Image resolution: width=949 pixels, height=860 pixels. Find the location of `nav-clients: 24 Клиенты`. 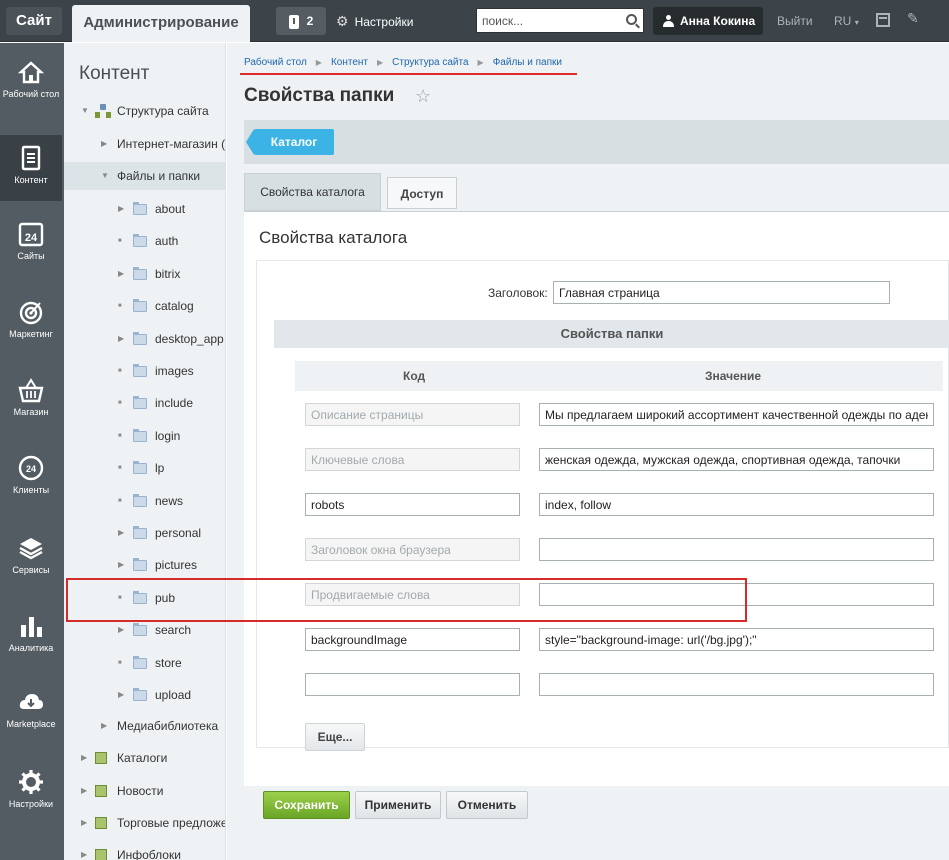

nav-clients: 24 Клиенты is located at coordinates (31, 485).